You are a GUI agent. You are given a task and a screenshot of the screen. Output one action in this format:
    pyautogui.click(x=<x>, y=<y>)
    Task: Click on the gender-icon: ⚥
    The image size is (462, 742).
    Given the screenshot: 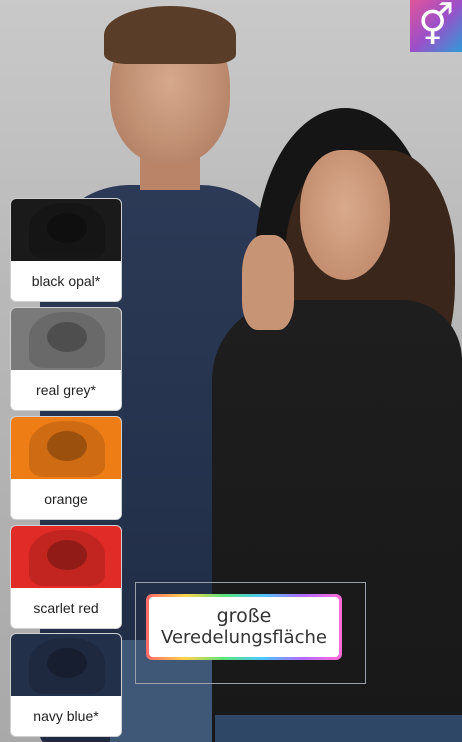 What is the action you would take?
    pyautogui.click(x=436, y=26)
    